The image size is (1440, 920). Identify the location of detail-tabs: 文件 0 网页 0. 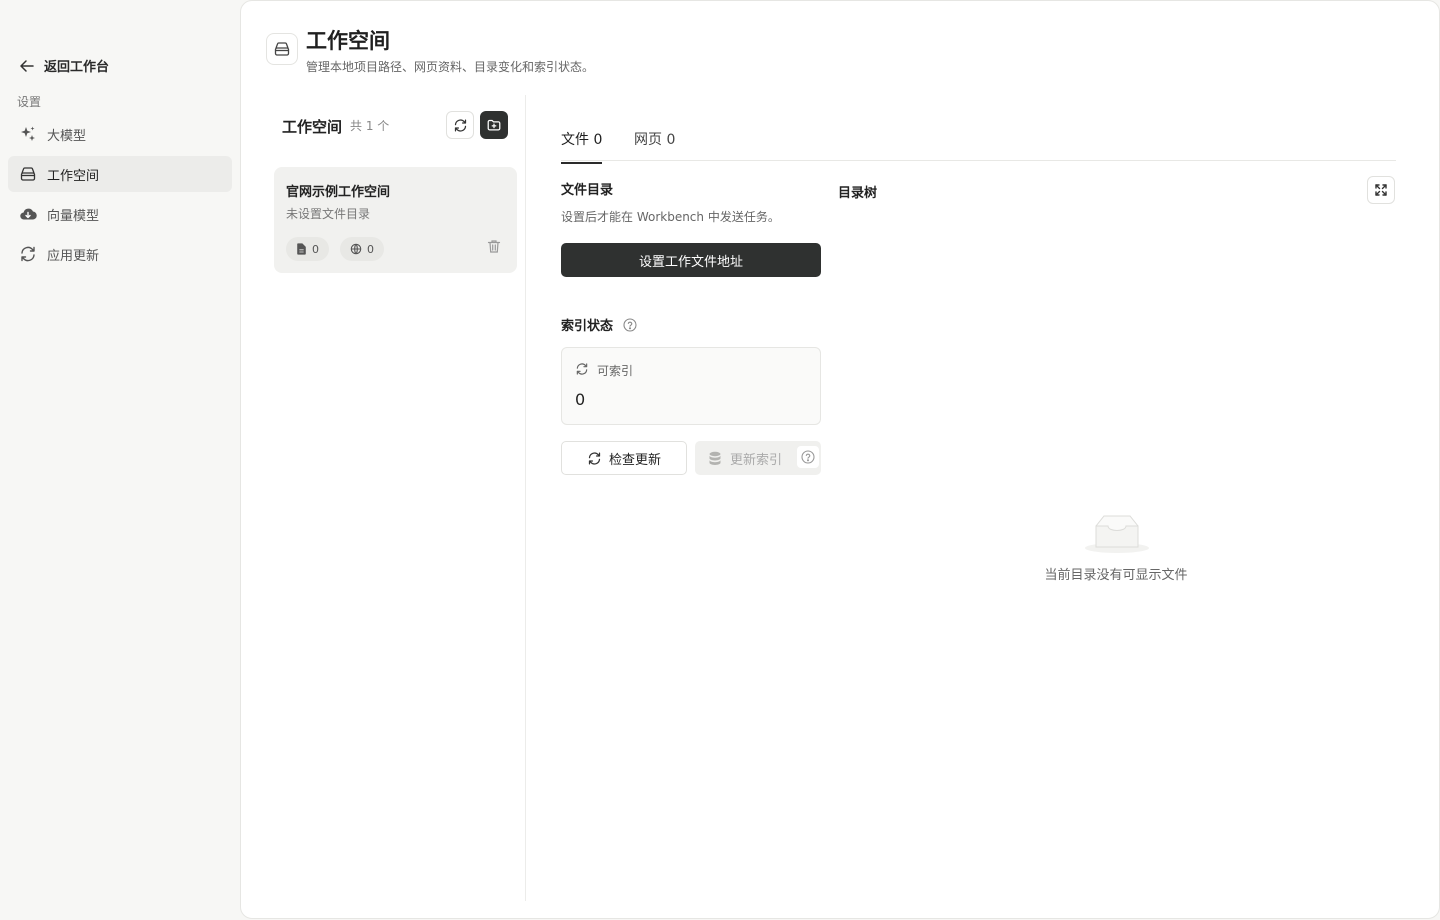
(978, 129).